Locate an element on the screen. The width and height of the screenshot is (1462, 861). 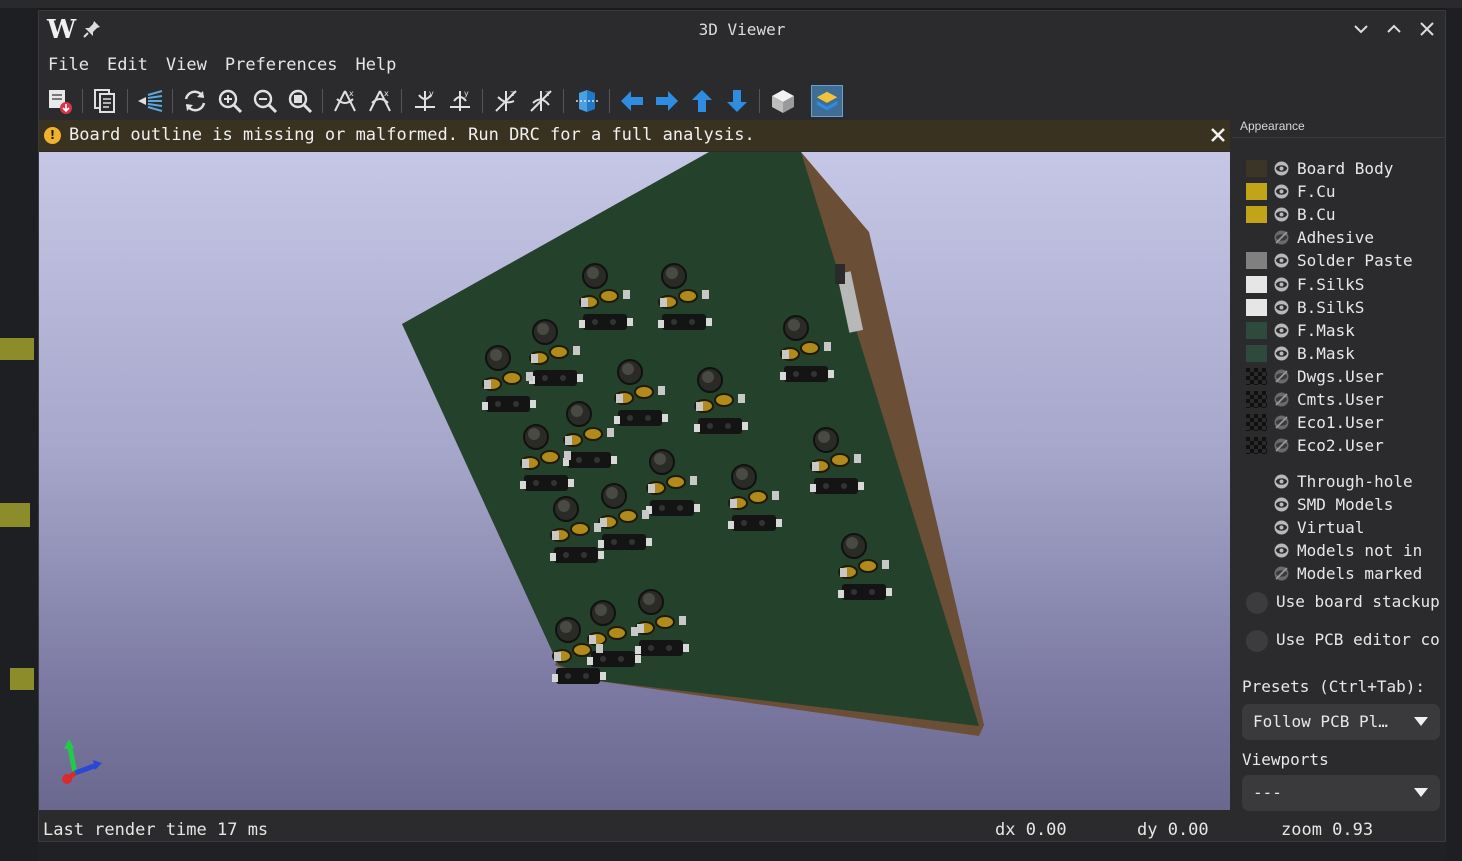
title-bar: W 3D Viewer is located at coordinates (742, 29).